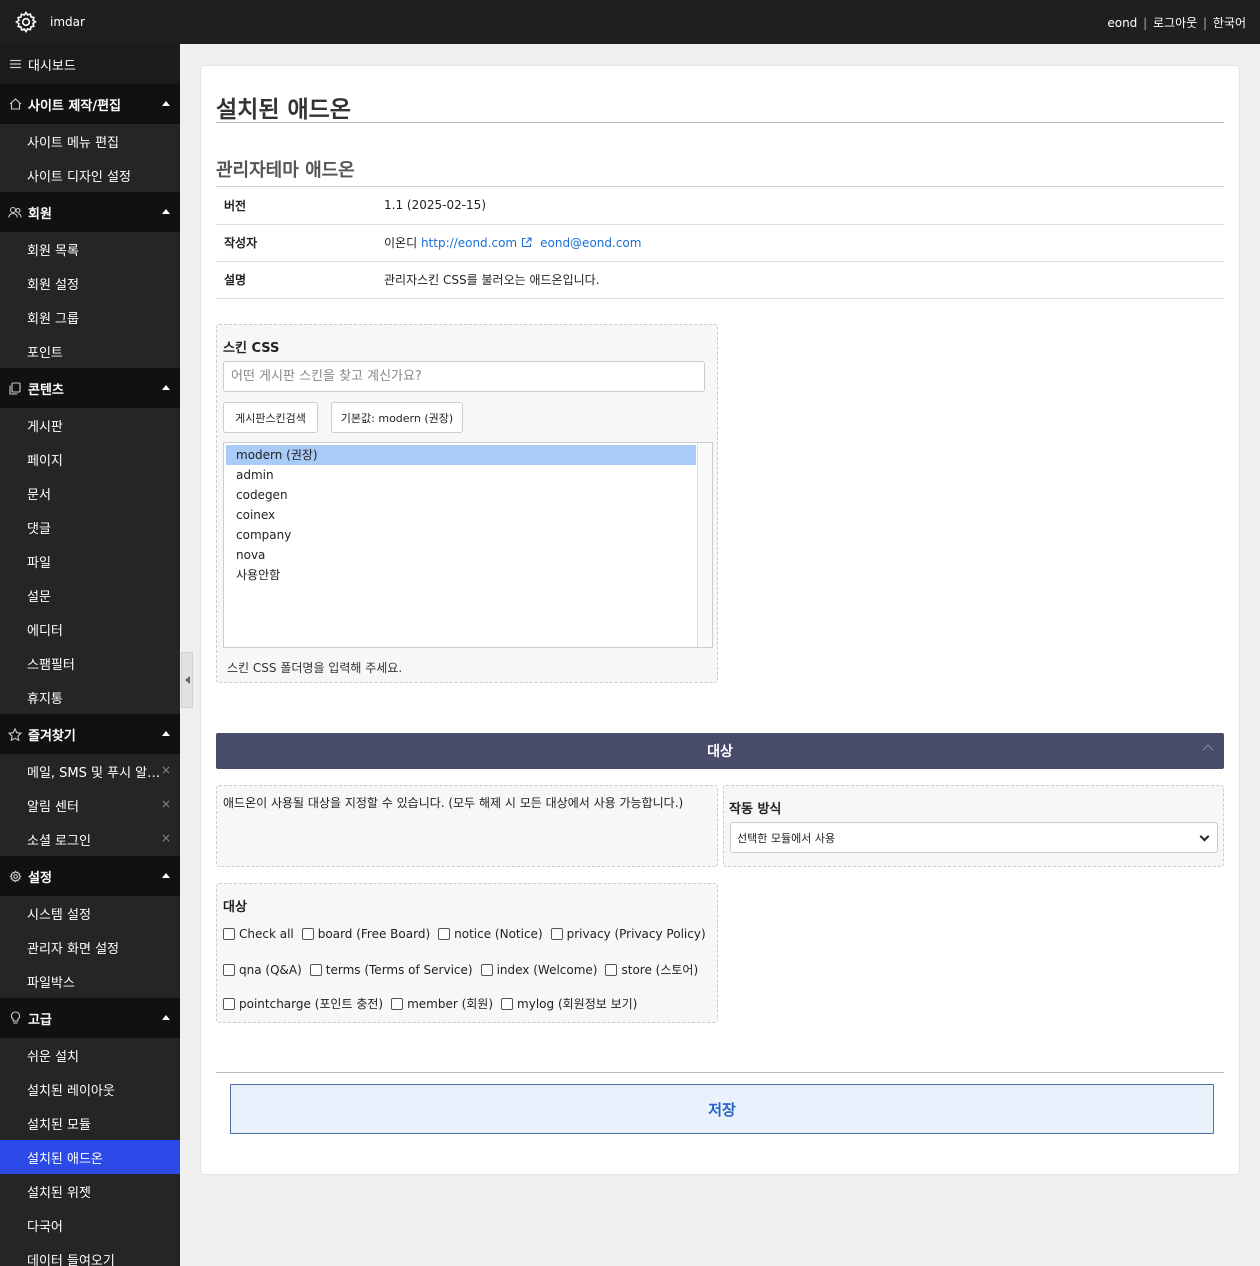  Describe the element at coordinates (651, 969) in the screenshot. I see `checkbox-store: store (스토어)` at that location.